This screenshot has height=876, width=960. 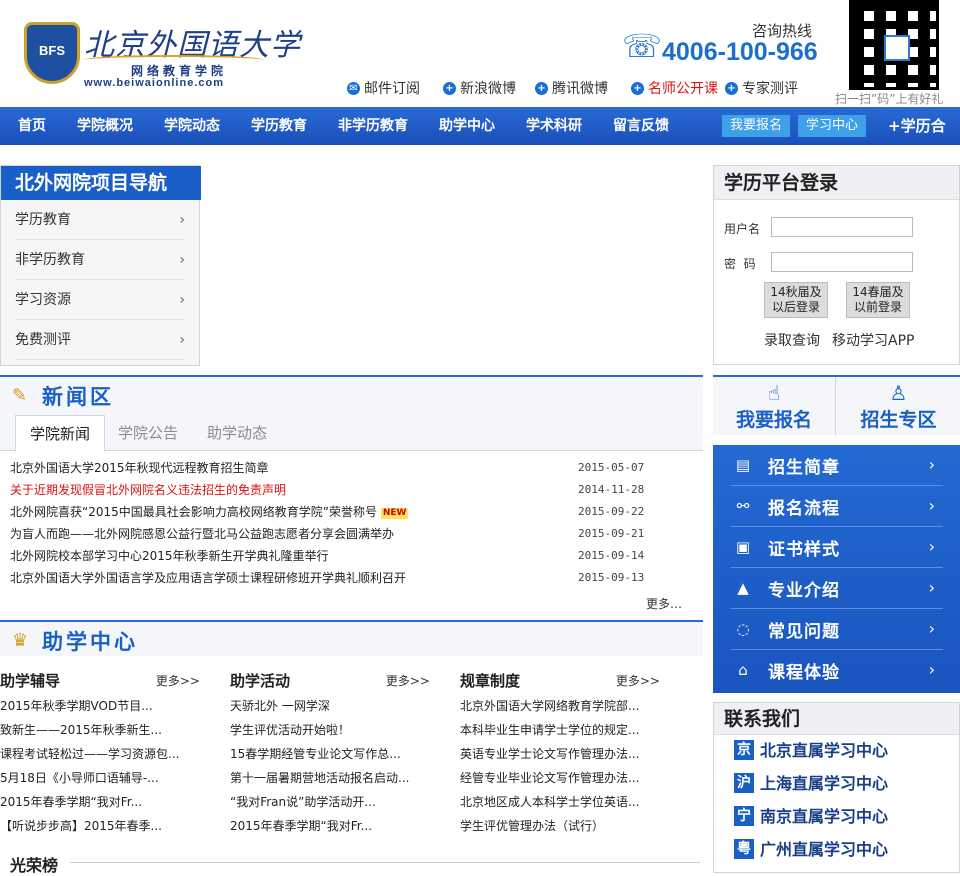 What do you see at coordinates (237, 433) in the screenshot?
I see `tab-help-news: 助学动态` at bounding box center [237, 433].